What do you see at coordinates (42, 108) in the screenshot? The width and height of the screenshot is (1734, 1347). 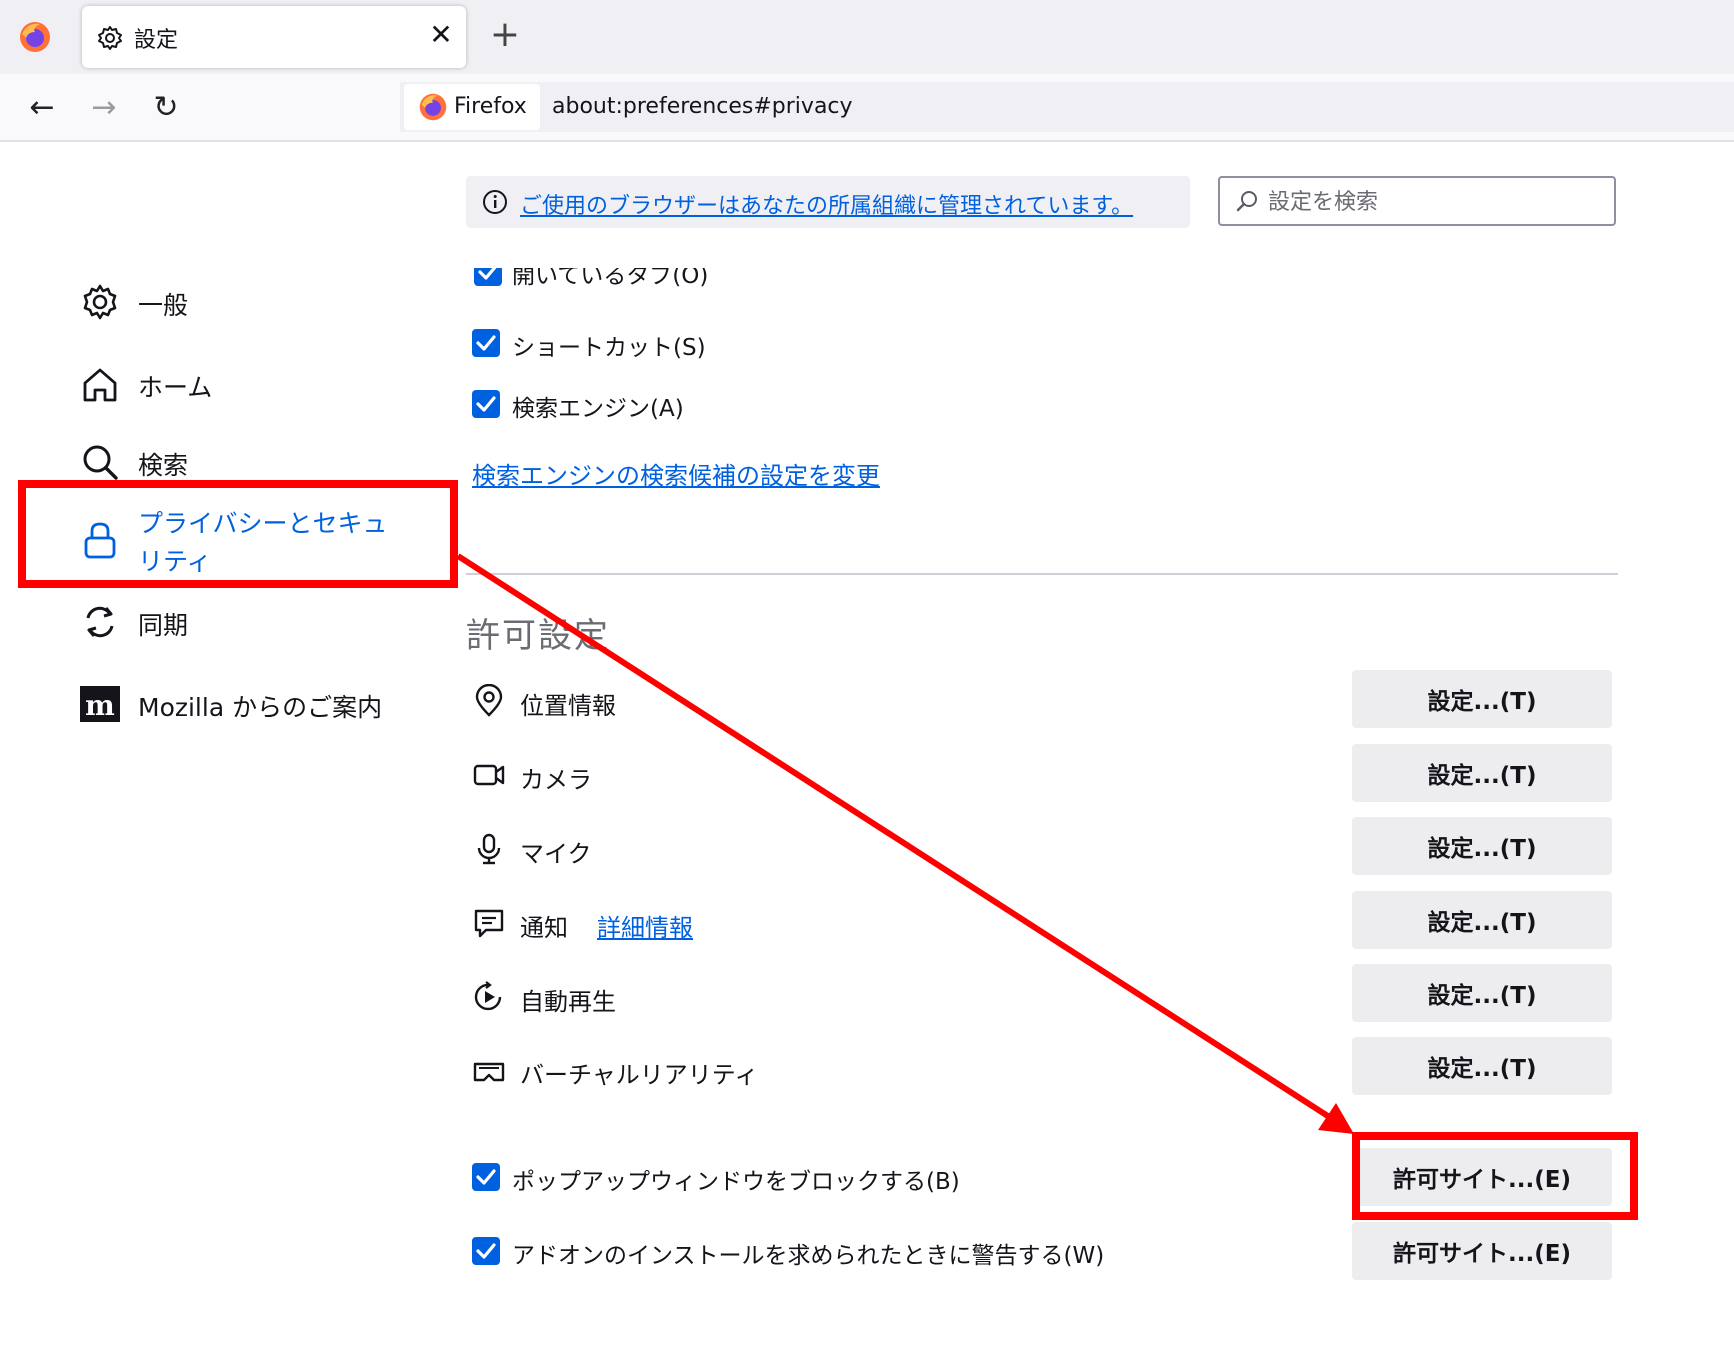 I see `back-button: ←` at bounding box center [42, 108].